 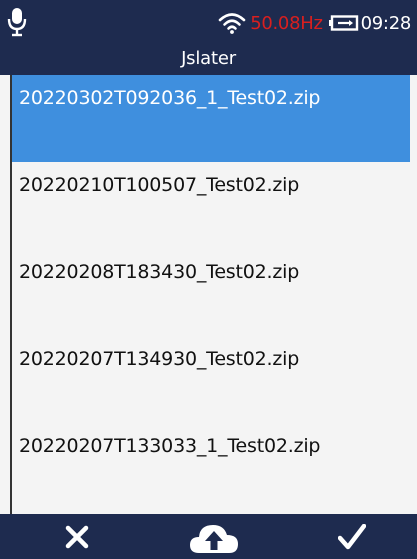 I want to click on status-indicators: 50.08Hz 09:28, so click(x=314, y=23).